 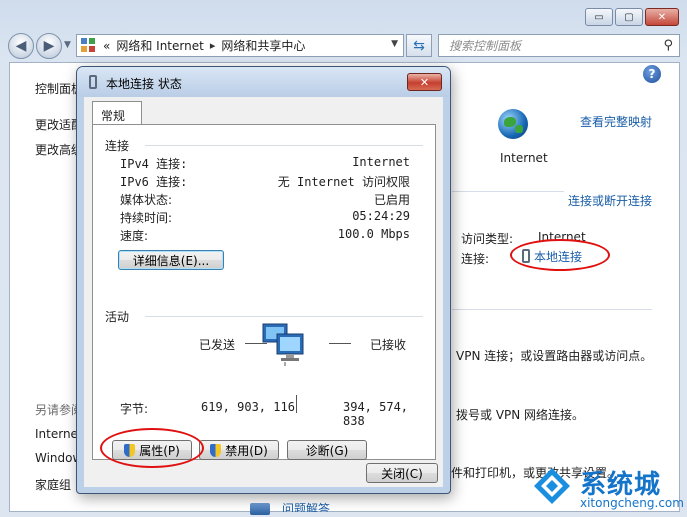 I want to click on network-computers-icon, so click(x=283, y=344).